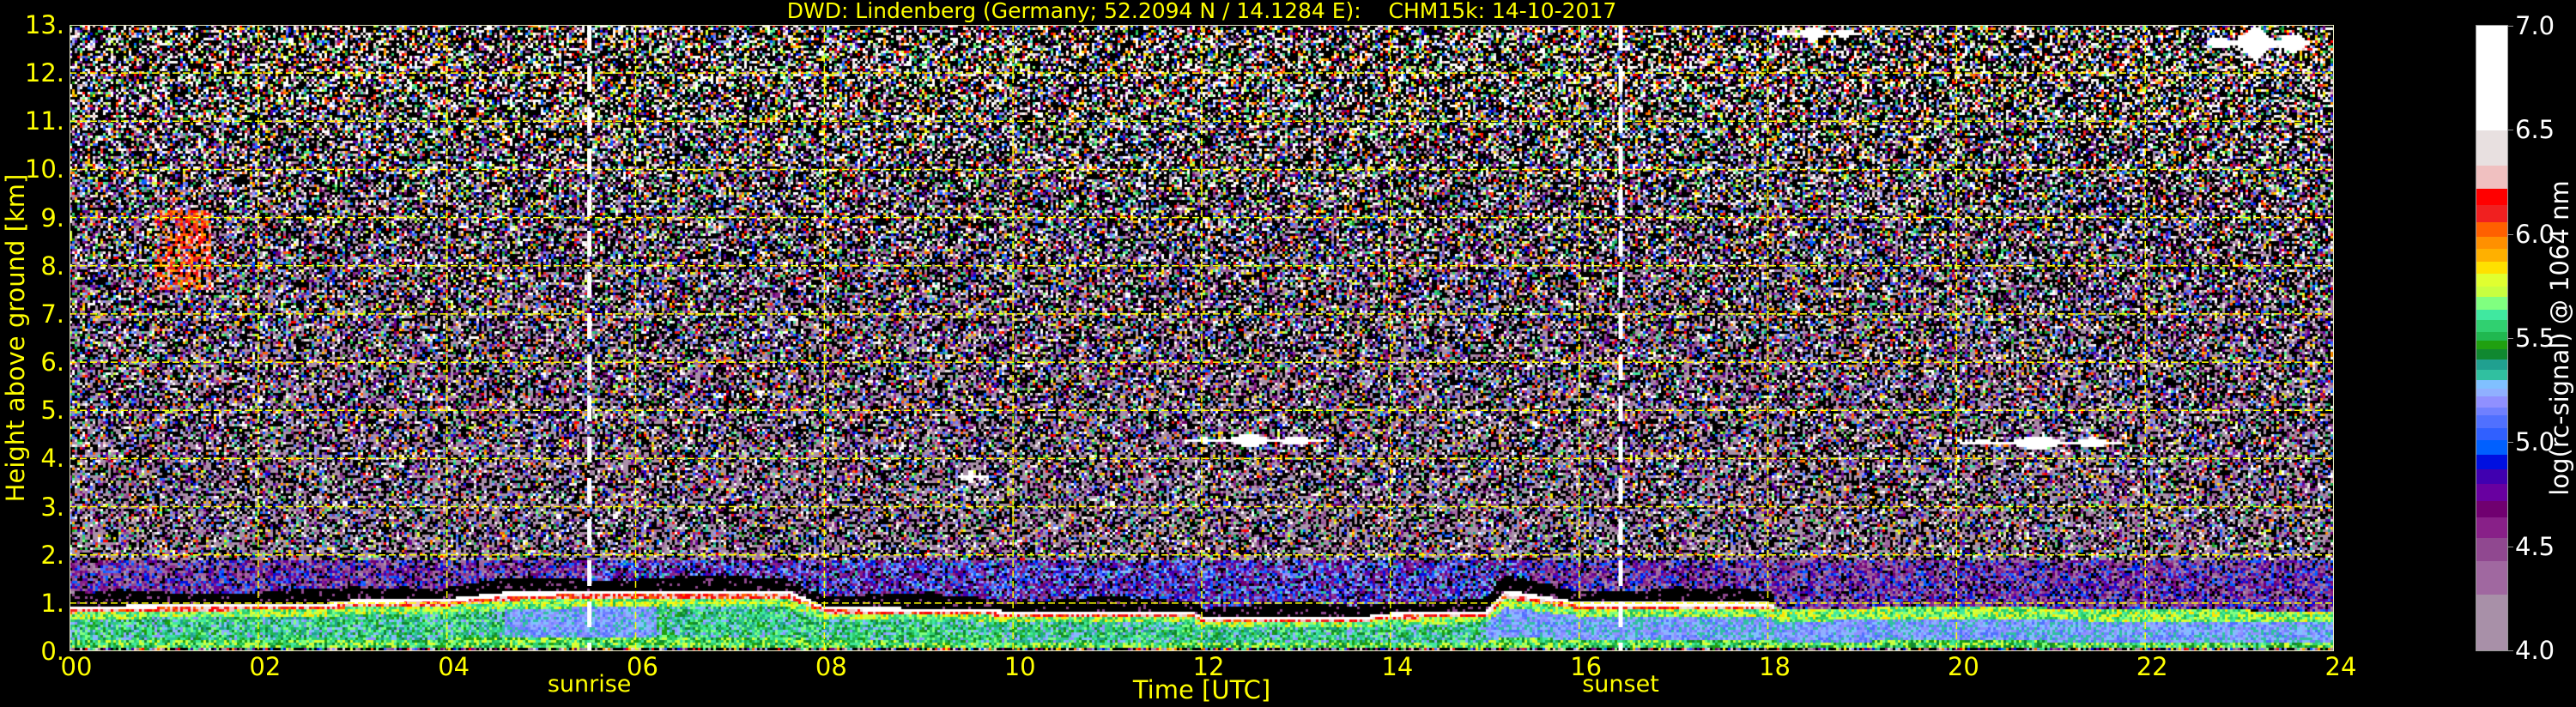 Image resolution: width=2576 pixels, height=707 pixels. What do you see at coordinates (831, 666) in the screenshot?
I see `x-tick-label: 08` at bounding box center [831, 666].